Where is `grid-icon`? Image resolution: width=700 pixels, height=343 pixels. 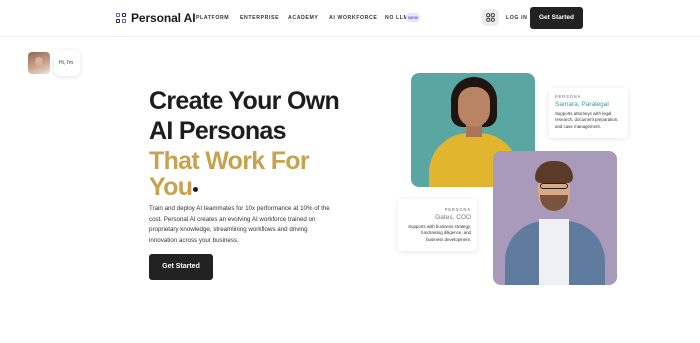 grid-icon is located at coordinates (490, 17).